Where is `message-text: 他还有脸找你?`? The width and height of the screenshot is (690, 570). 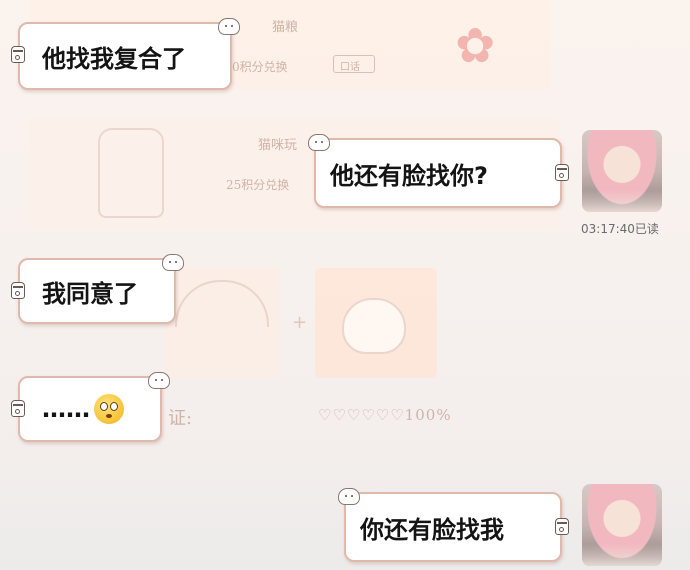 message-text: 他还有脸找你? is located at coordinates (409, 175).